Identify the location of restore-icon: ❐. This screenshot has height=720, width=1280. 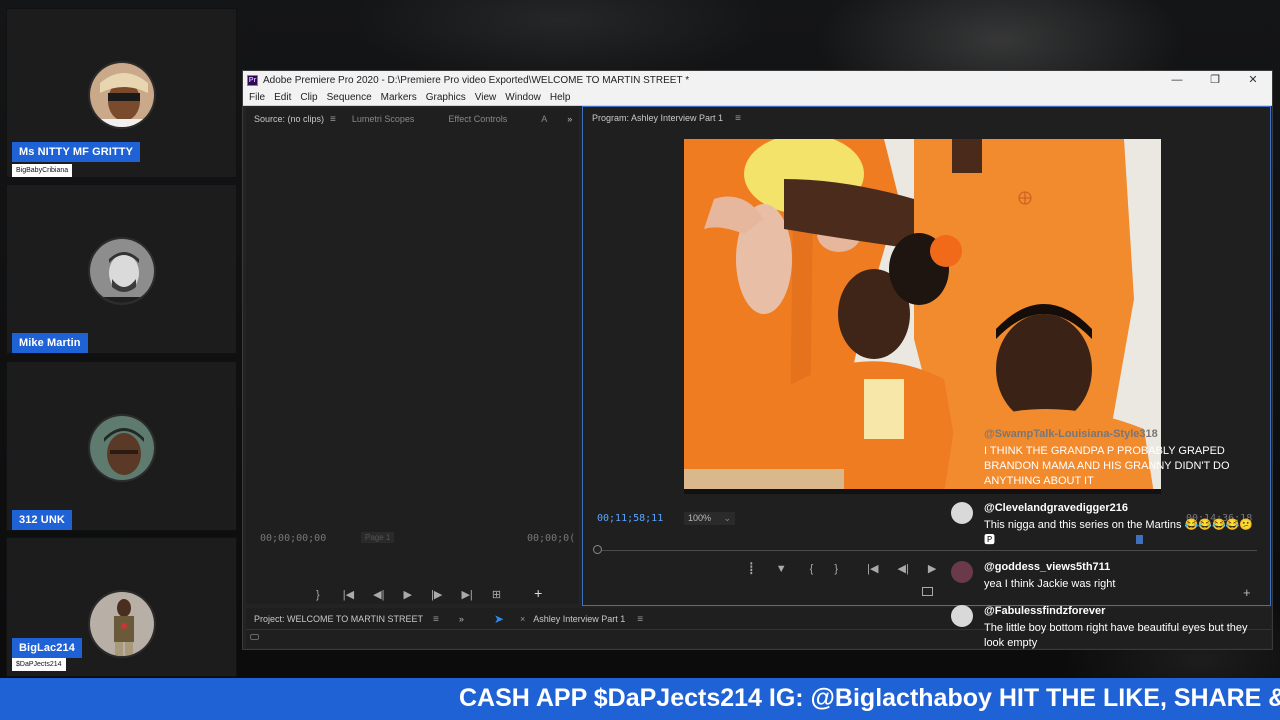
(1215, 80).